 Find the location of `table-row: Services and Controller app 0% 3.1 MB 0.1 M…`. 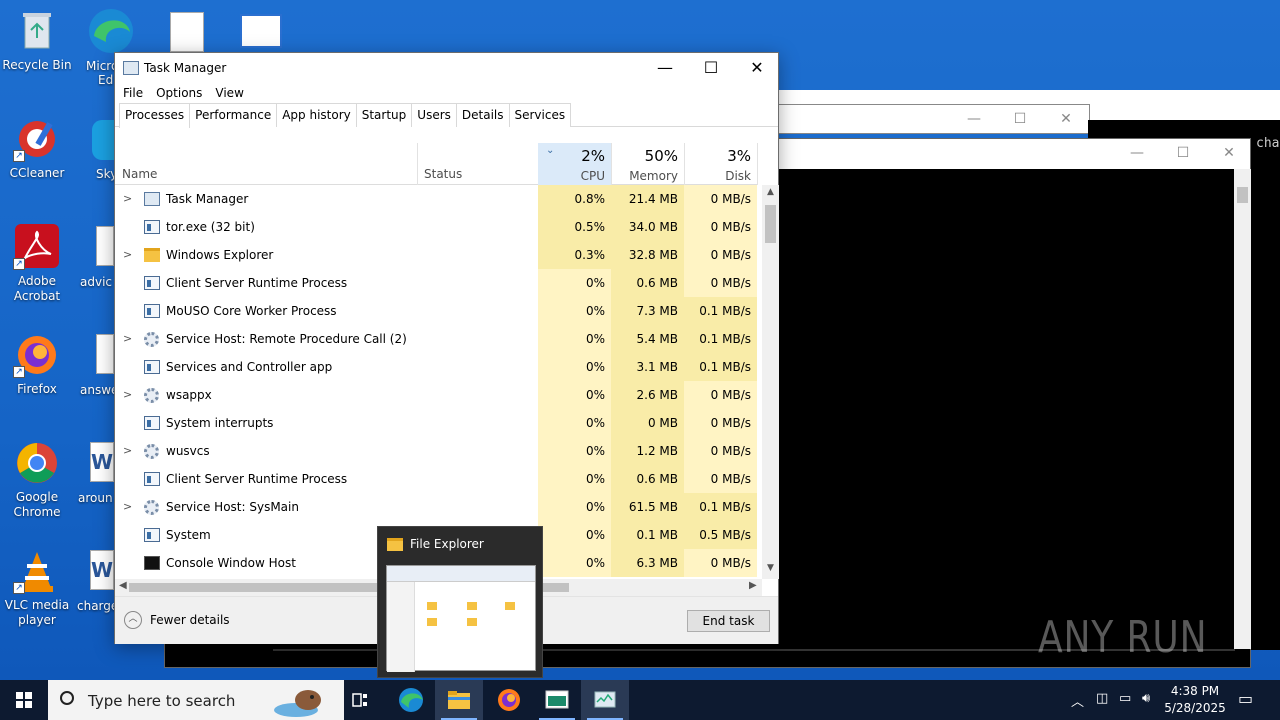

table-row: Services and Controller app 0% 3.1 MB 0.1 M… is located at coordinates (436, 367).